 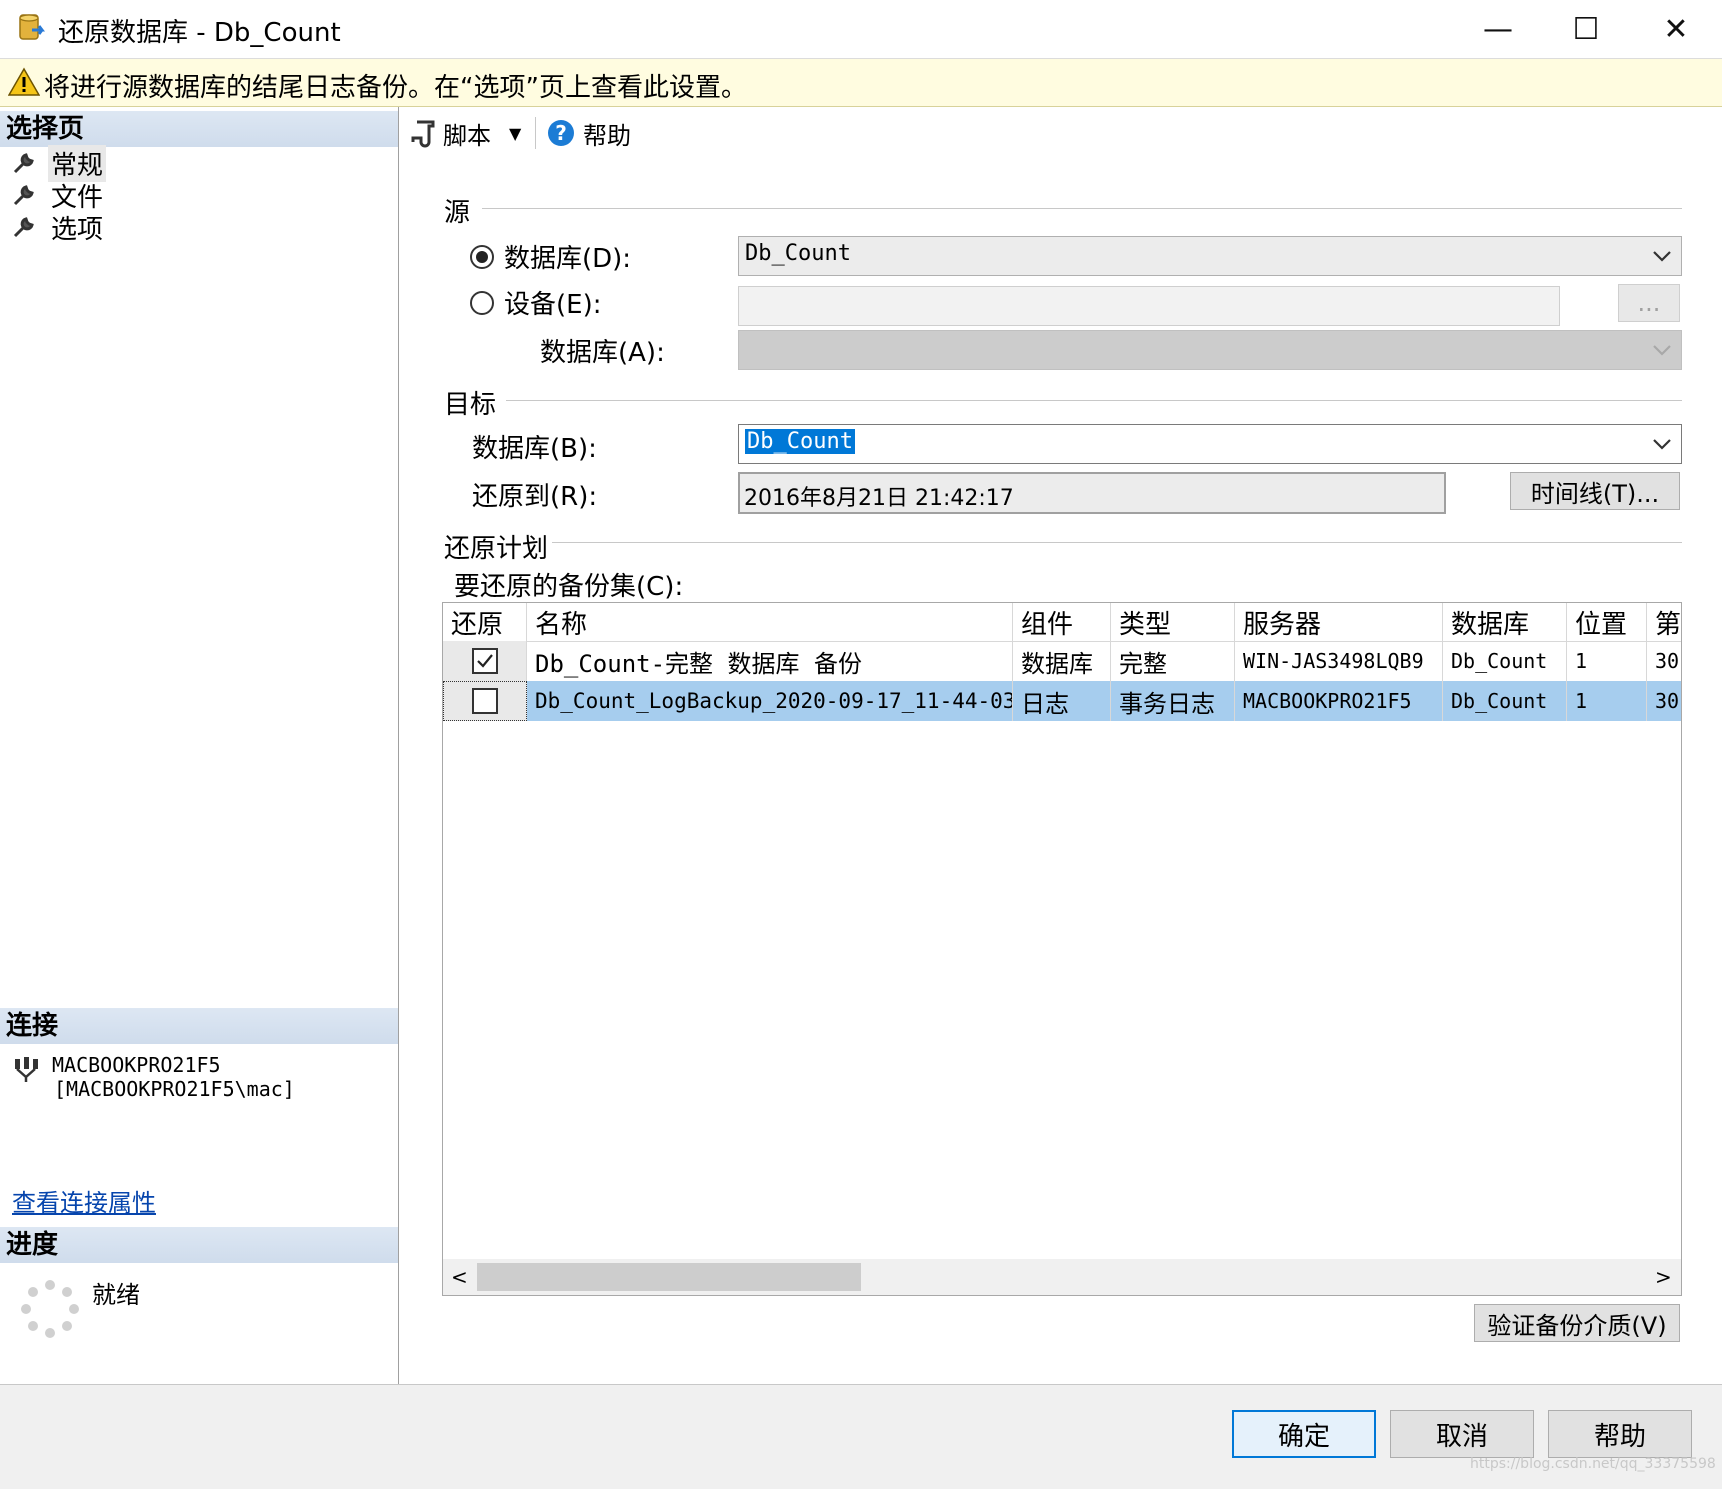 I want to click on script-icon, so click(x=423, y=134).